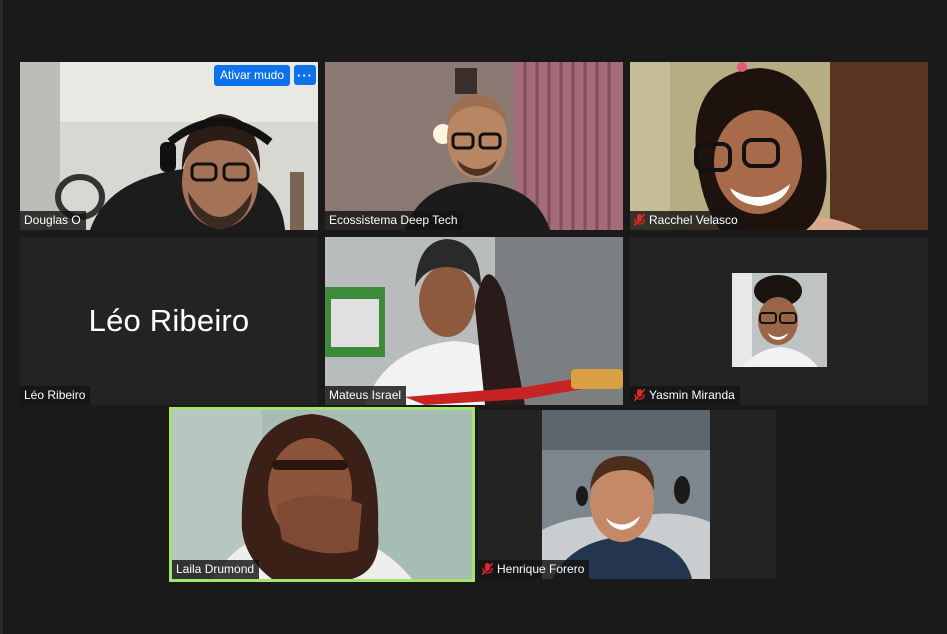 This screenshot has height=634, width=947. I want to click on participant-tile-yasmin: Yasmin Miranda, so click(779, 321).